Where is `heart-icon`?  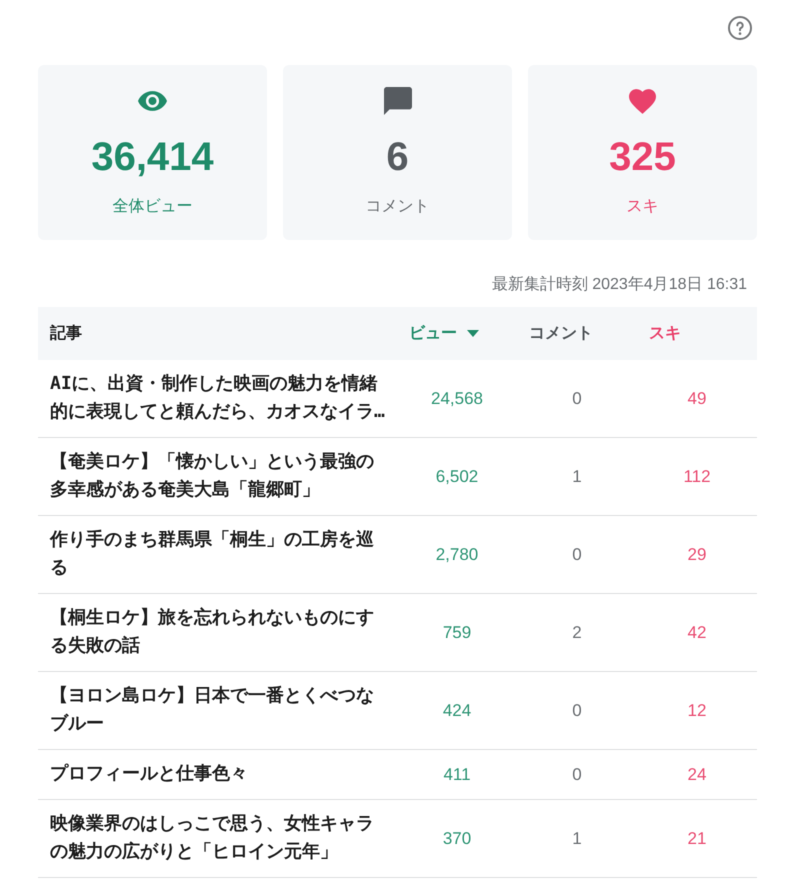
heart-icon is located at coordinates (642, 101).